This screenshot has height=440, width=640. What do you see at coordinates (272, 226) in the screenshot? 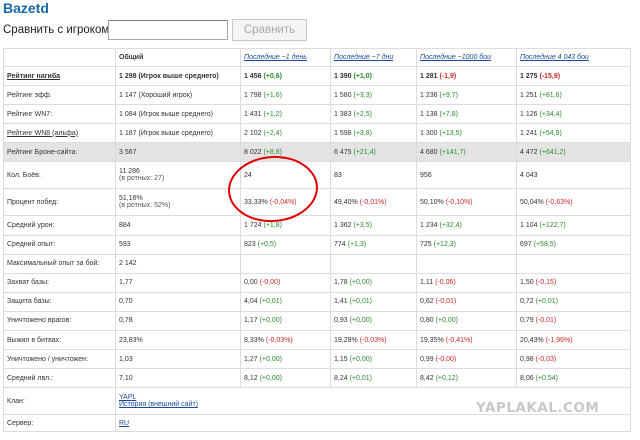
I see `cell-delta: (+1,8)` at bounding box center [272, 226].